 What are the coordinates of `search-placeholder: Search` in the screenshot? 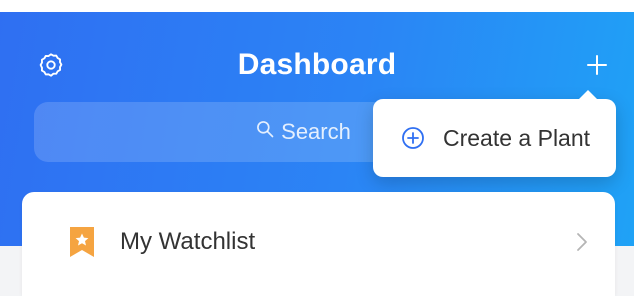 It's located at (316, 131).